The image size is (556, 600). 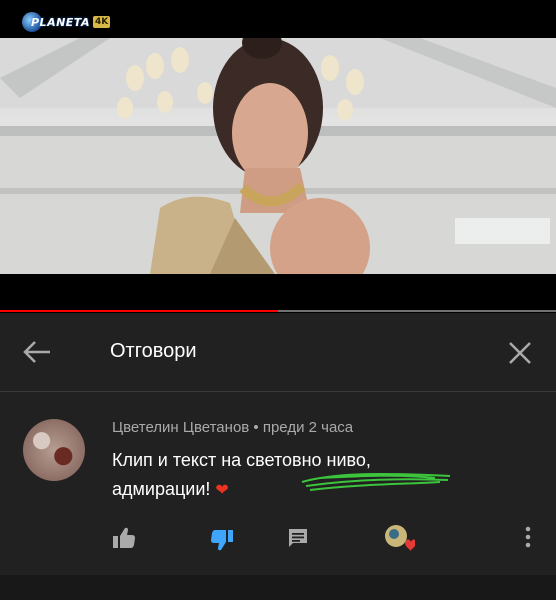 What do you see at coordinates (528, 537) in the screenshot?
I see `more-options-icon` at bounding box center [528, 537].